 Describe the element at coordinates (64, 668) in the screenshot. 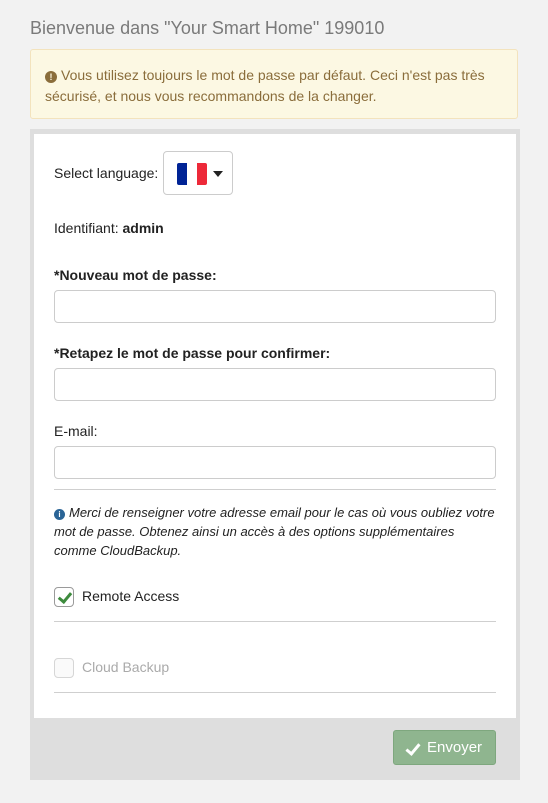

I see `cloud-backup-checkbox` at that location.